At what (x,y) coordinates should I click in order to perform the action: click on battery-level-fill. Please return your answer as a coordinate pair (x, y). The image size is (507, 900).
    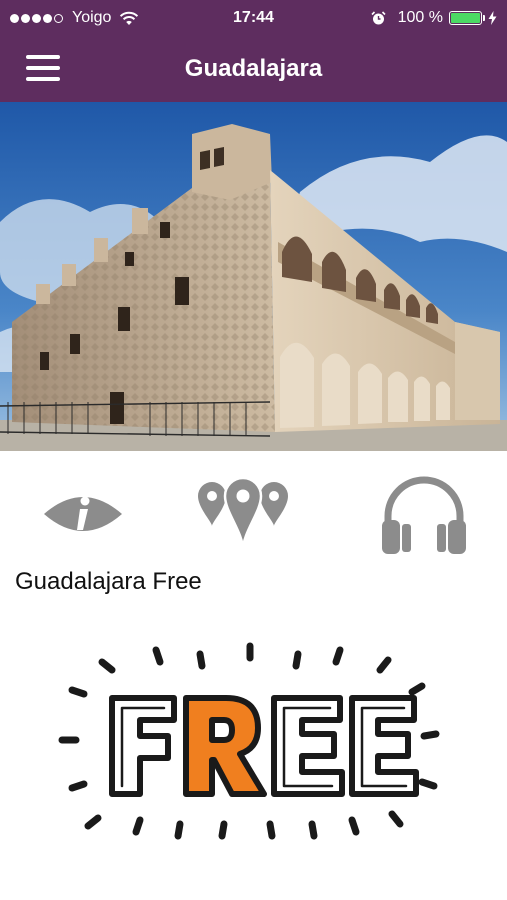
    Looking at the image, I should click on (465, 18).